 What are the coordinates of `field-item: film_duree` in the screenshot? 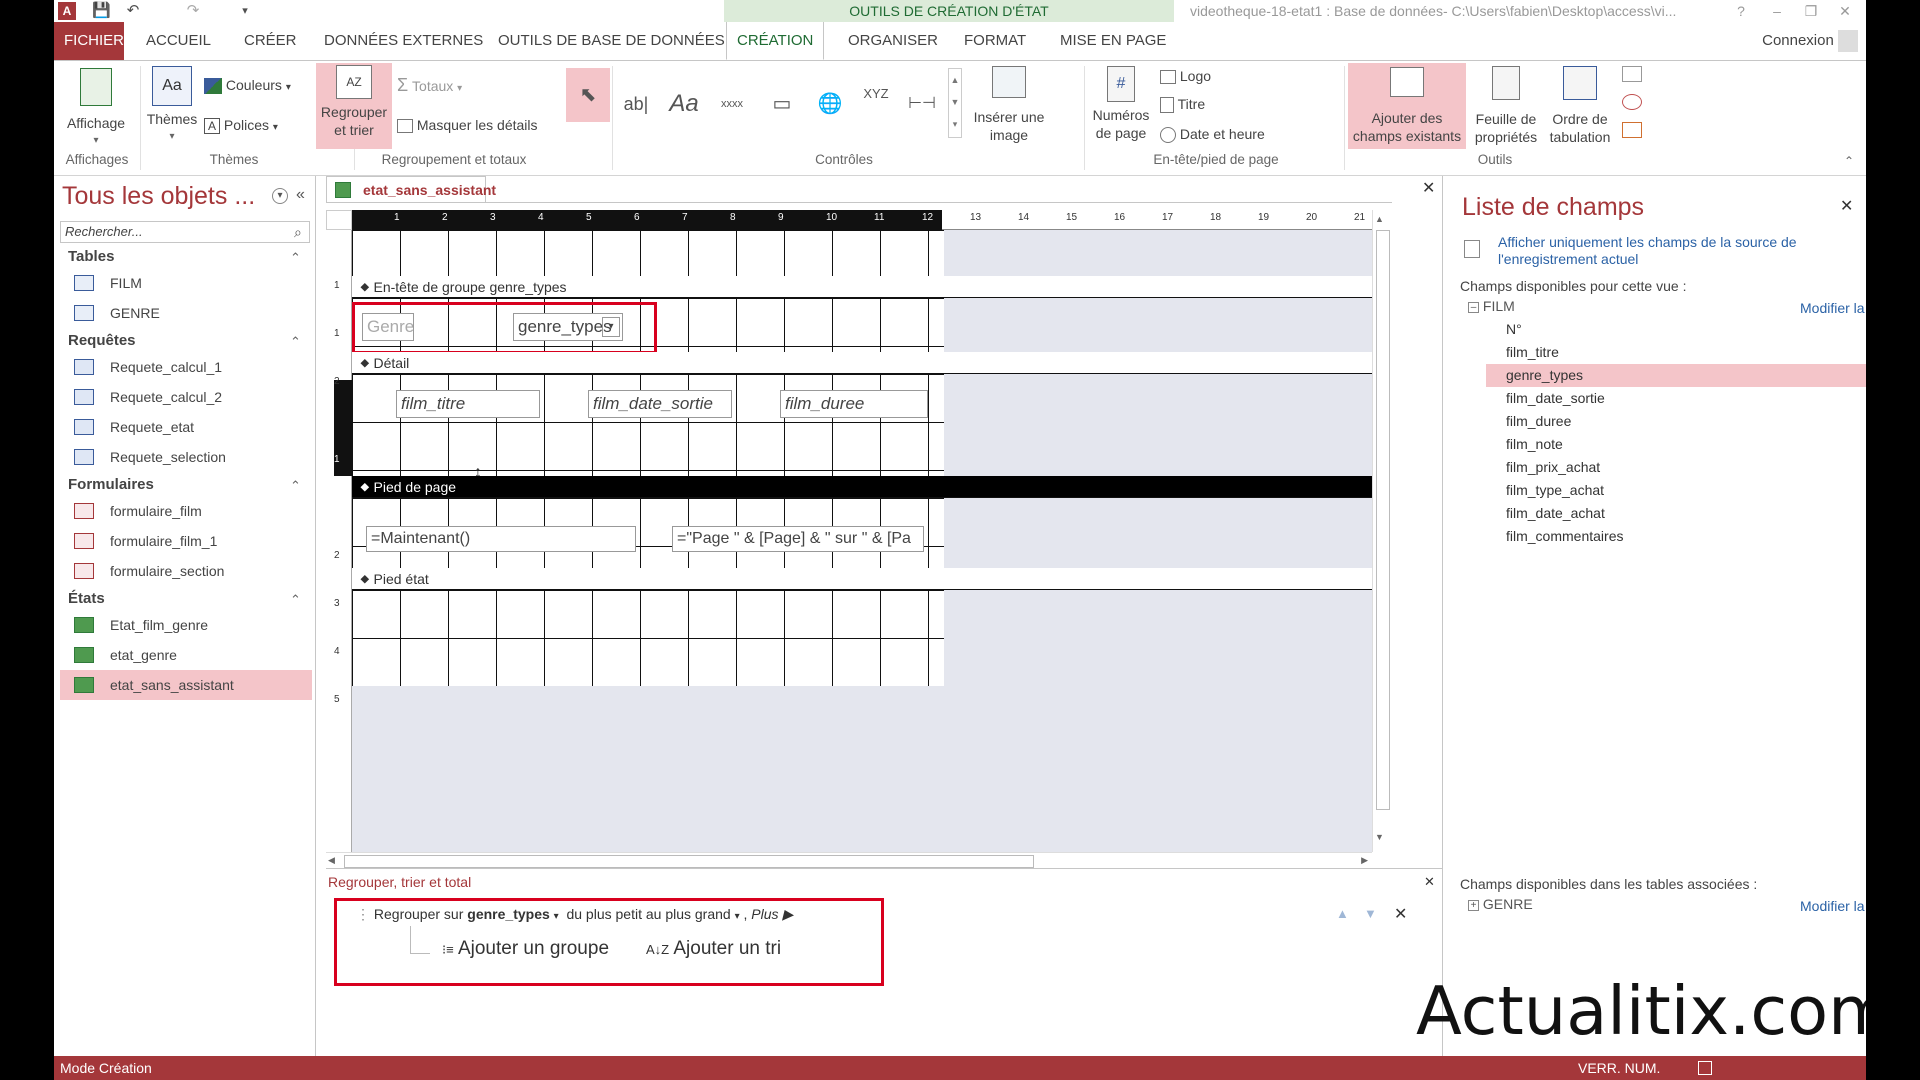 It's located at (1676, 421).